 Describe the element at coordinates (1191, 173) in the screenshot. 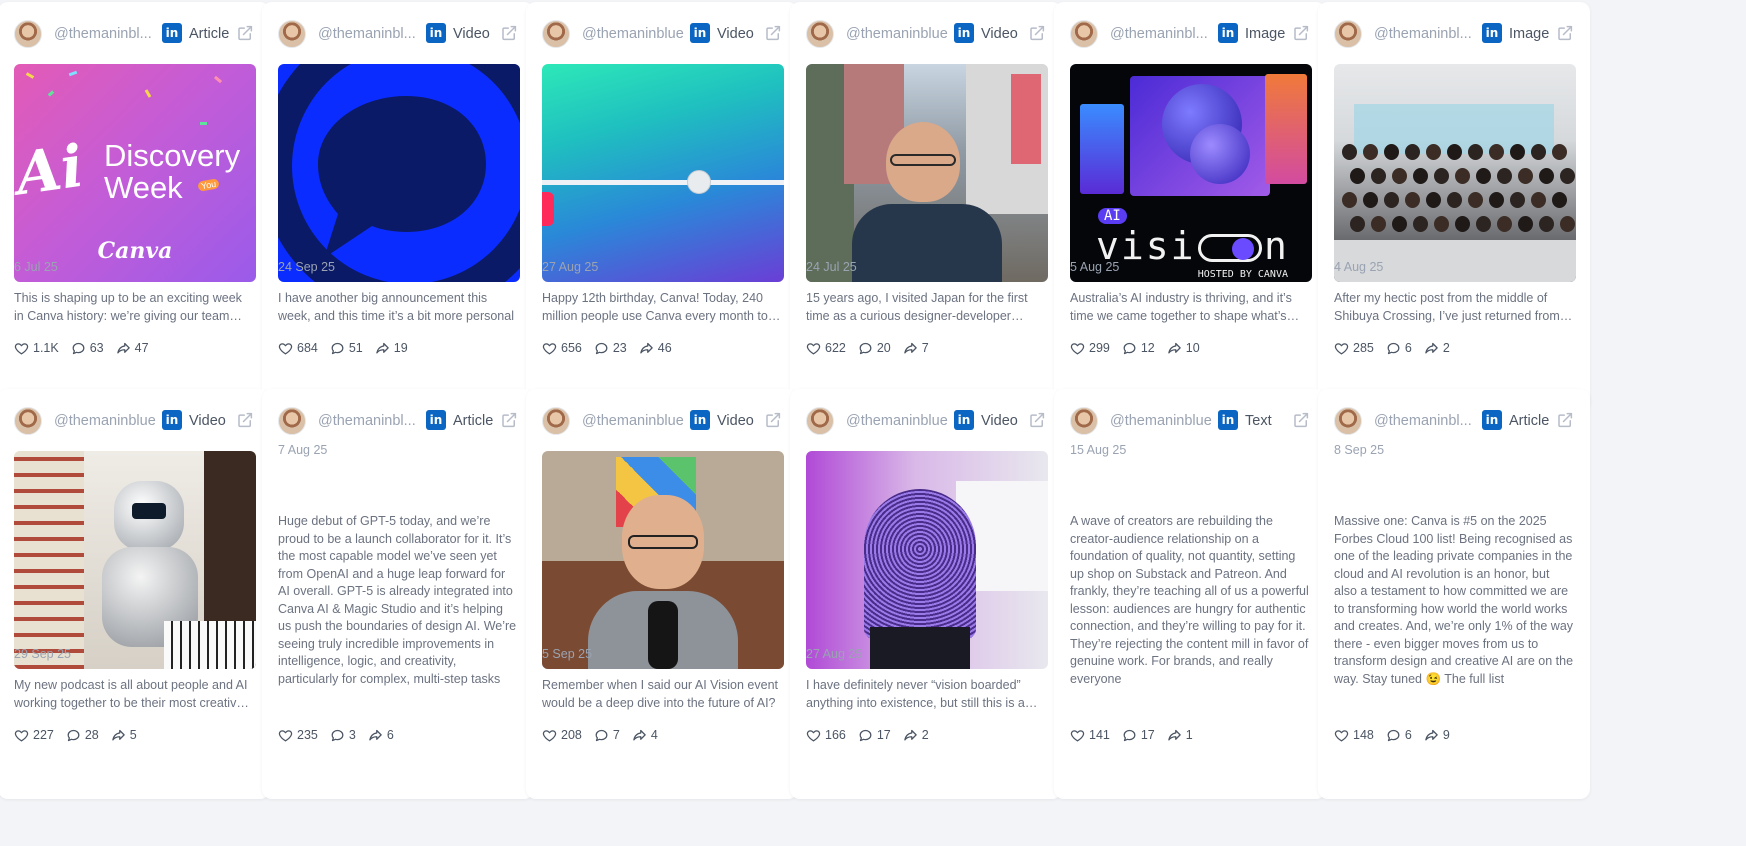

I see `post-media: AI visi n HOSTED BY CANVA` at that location.